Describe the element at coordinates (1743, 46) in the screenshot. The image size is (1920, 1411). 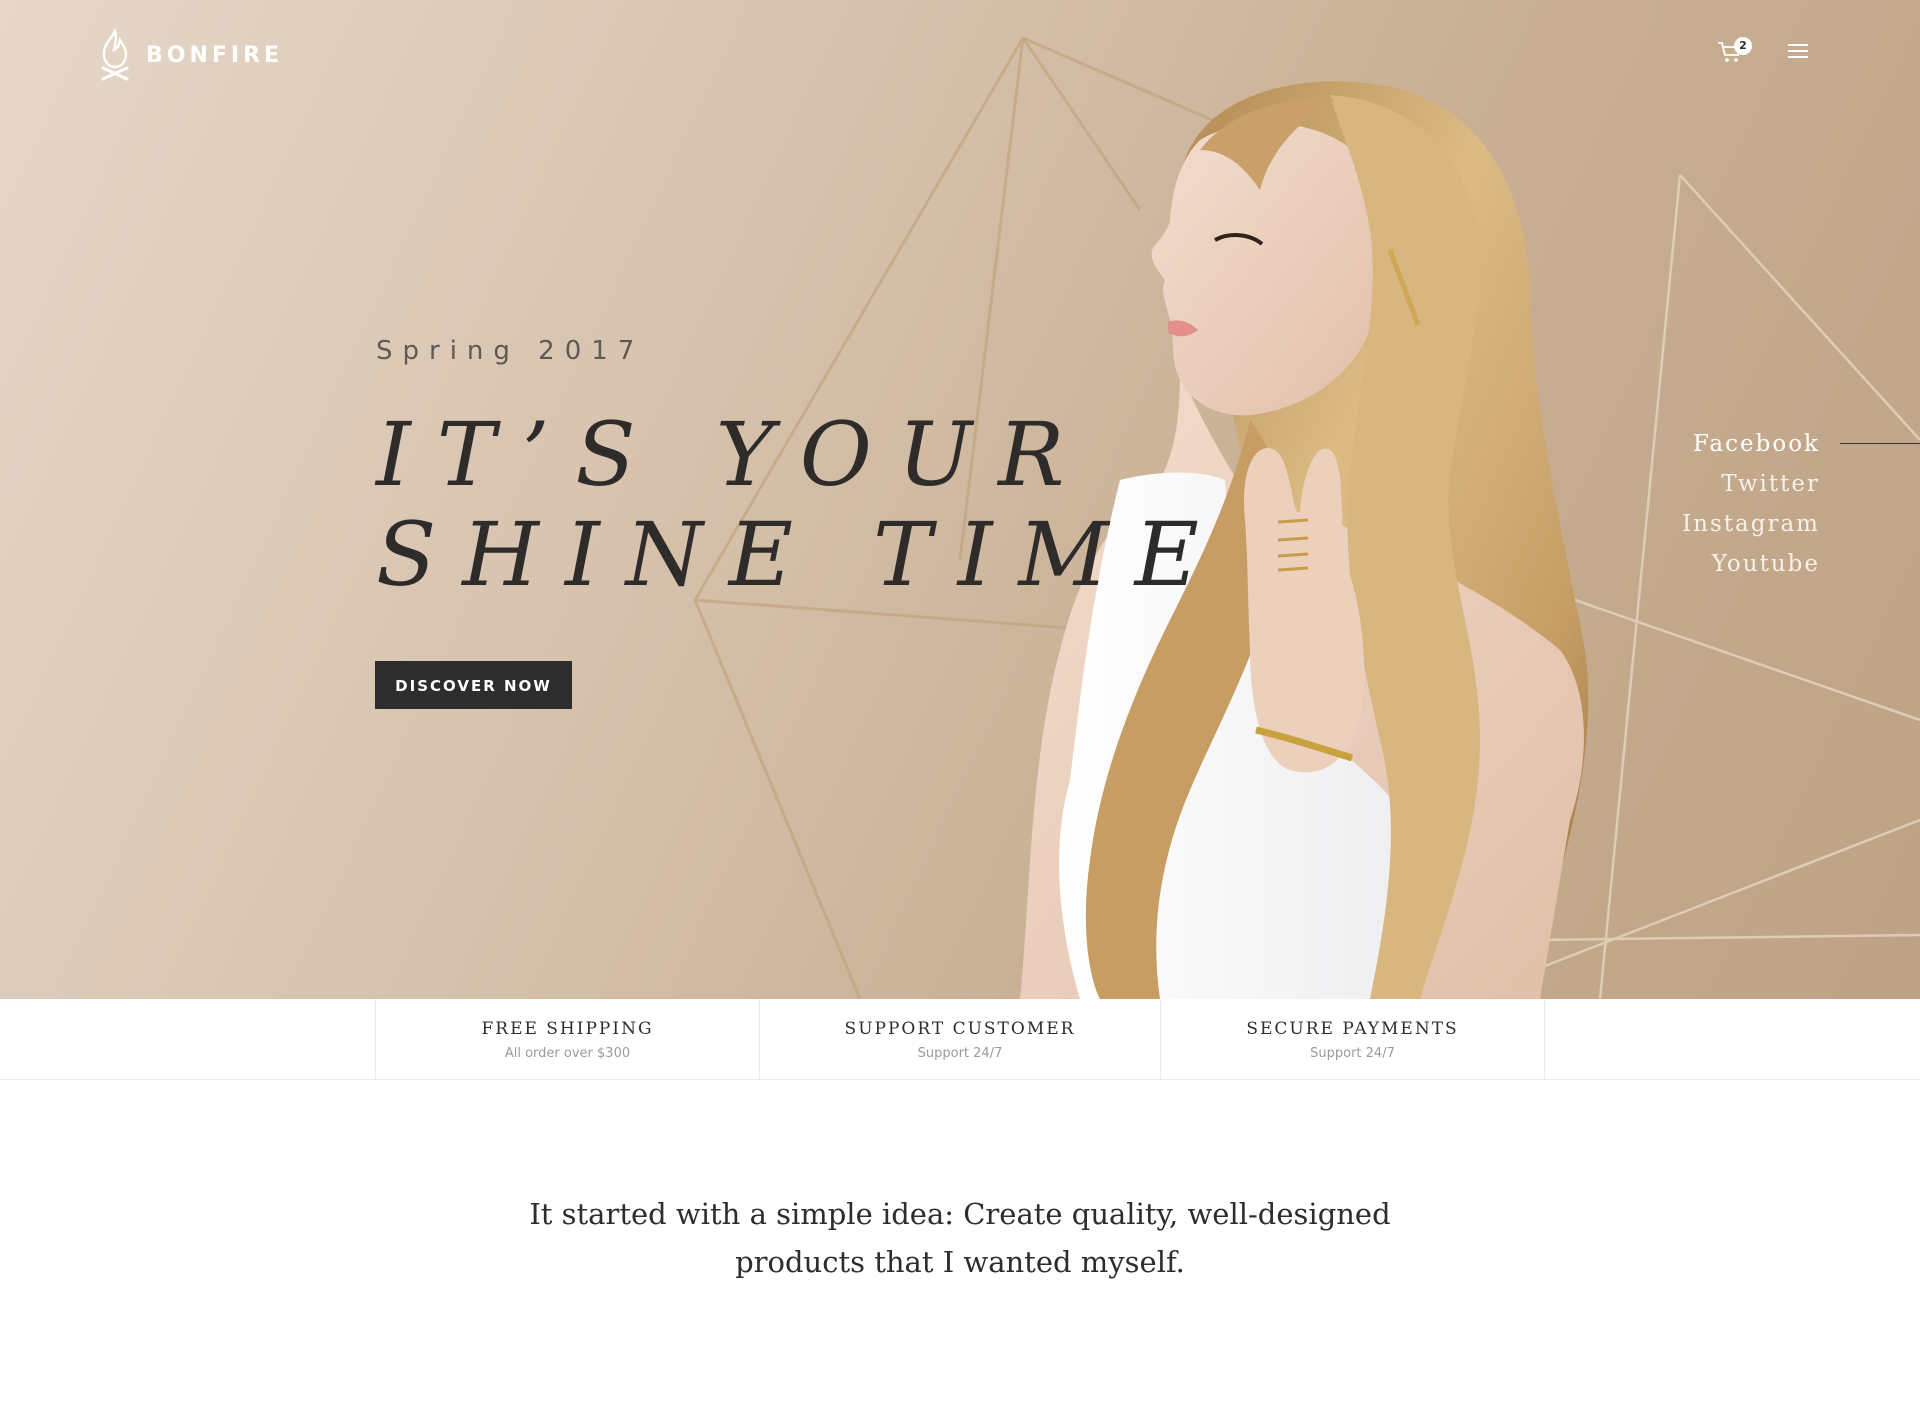
I see `cart-count-badge: 2` at that location.